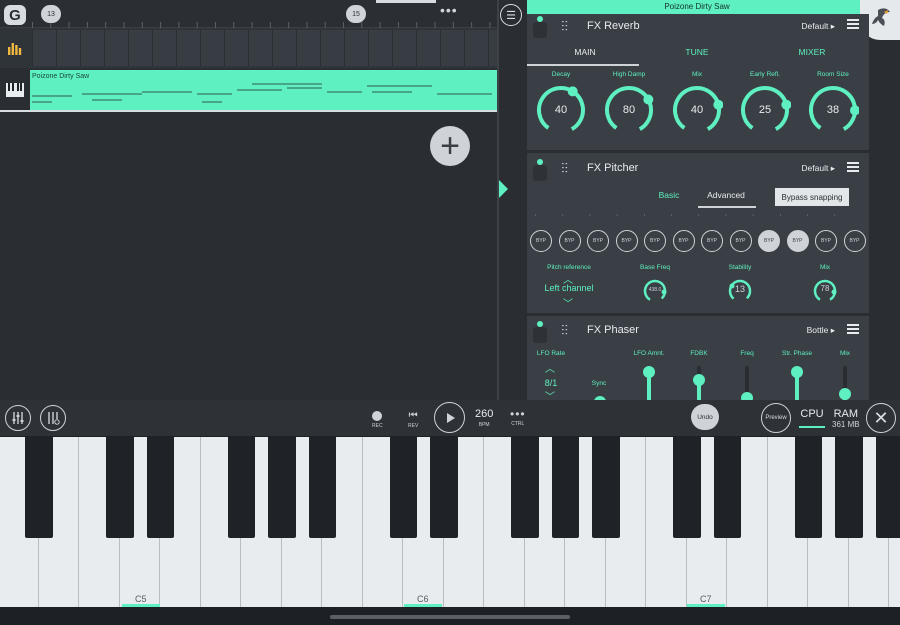  What do you see at coordinates (53, 418) in the screenshot?
I see `channel-settings-icon` at bounding box center [53, 418].